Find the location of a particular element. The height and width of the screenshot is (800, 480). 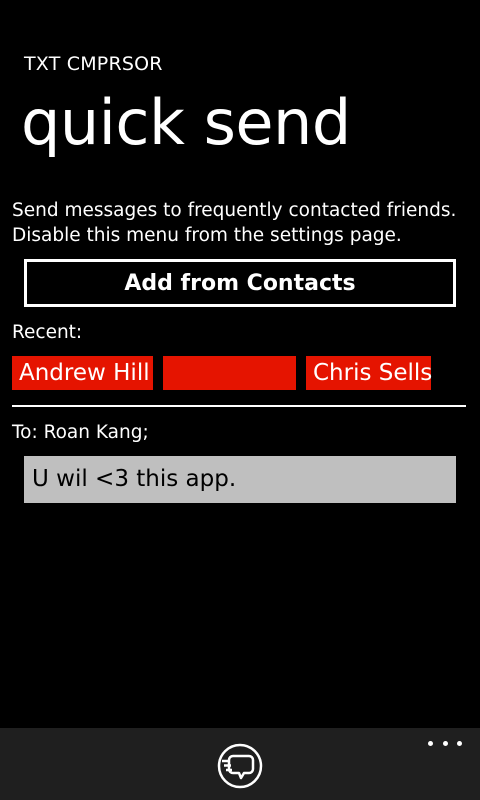

app-bar is located at coordinates (240, 764).